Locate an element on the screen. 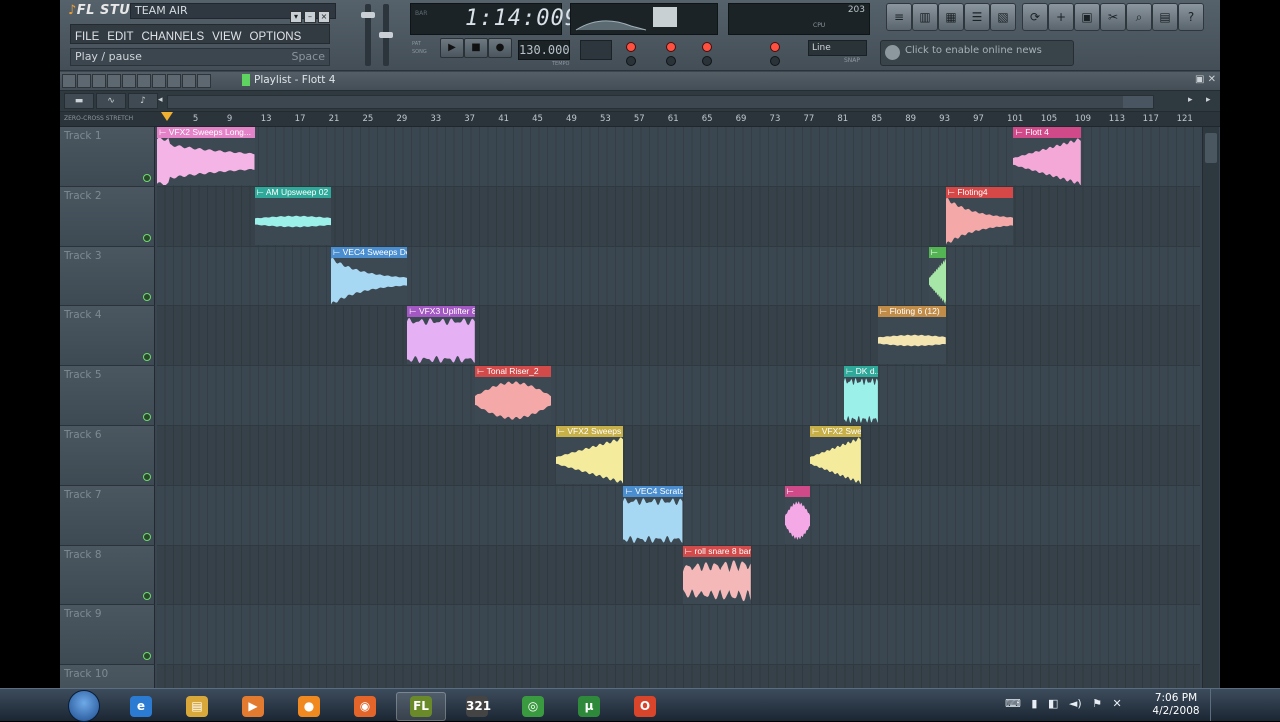  mute-tool-icon is located at coordinates (144, 81).